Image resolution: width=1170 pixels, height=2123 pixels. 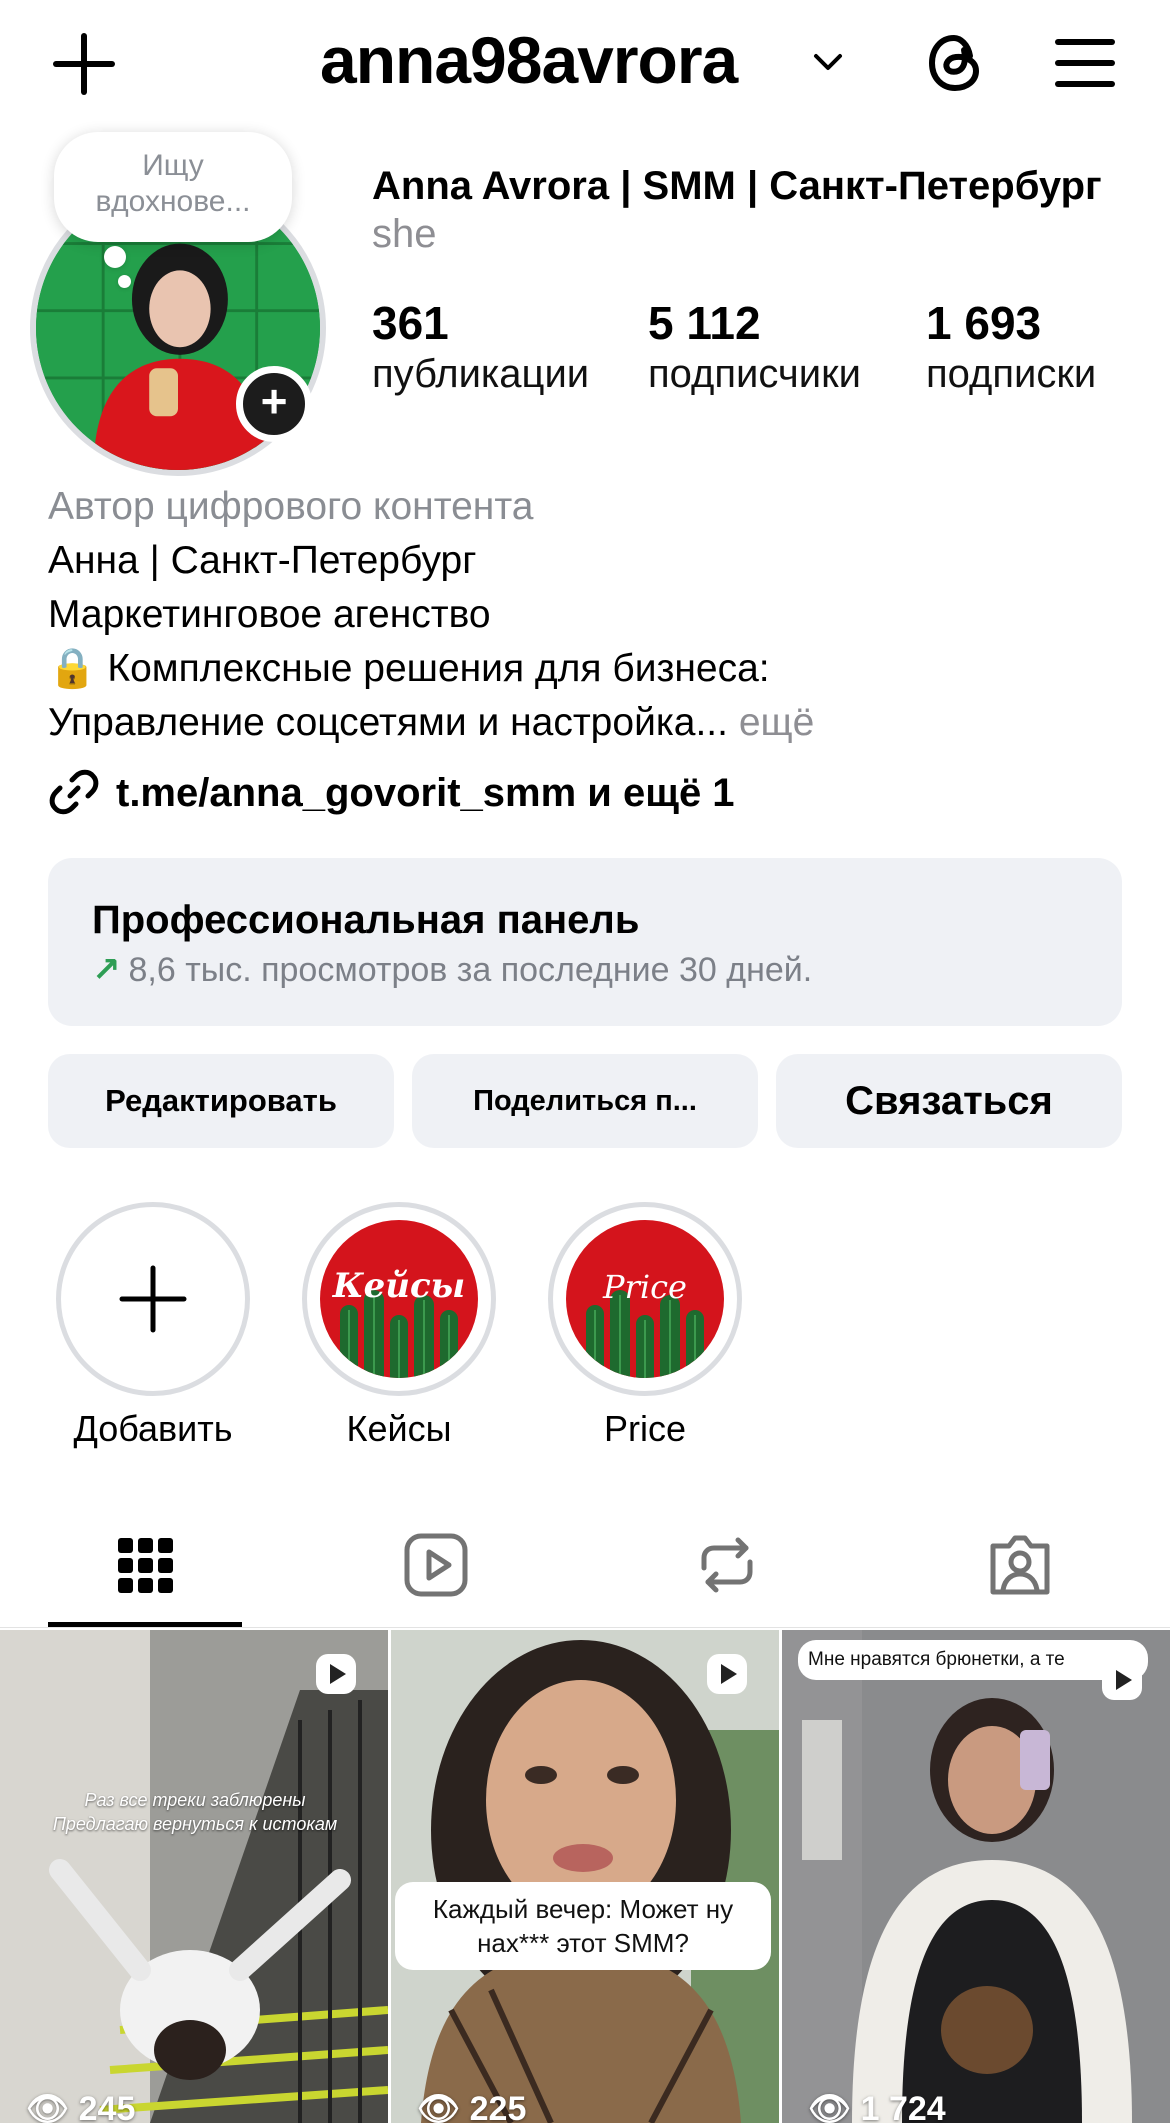 What do you see at coordinates (291, 506) in the screenshot?
I see `profile-category: Автор цифрового контента` at bounding box center [291, 506].